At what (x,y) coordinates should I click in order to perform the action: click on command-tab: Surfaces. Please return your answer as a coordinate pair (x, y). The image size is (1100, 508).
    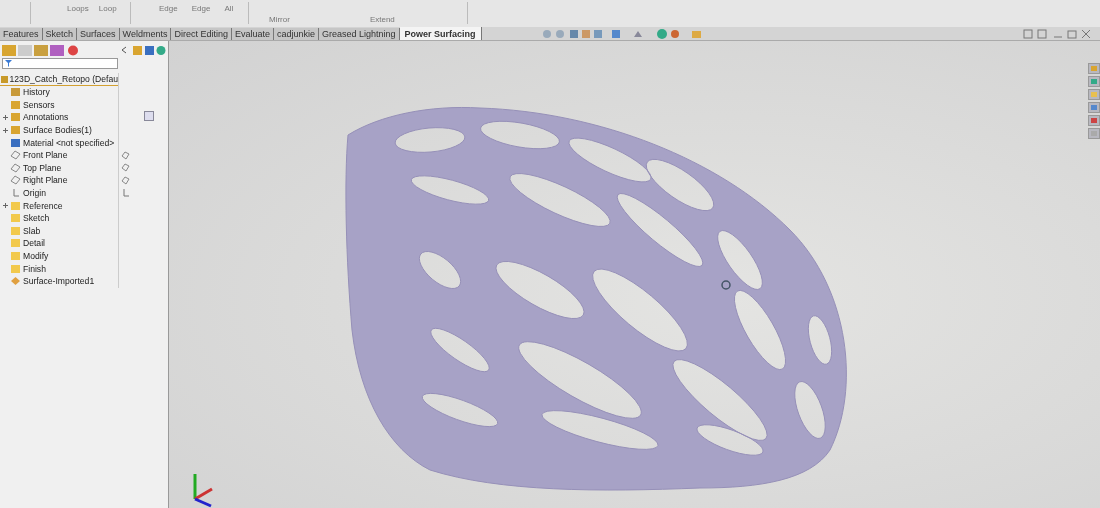
    Looking at the image, I should click on (98, 34).